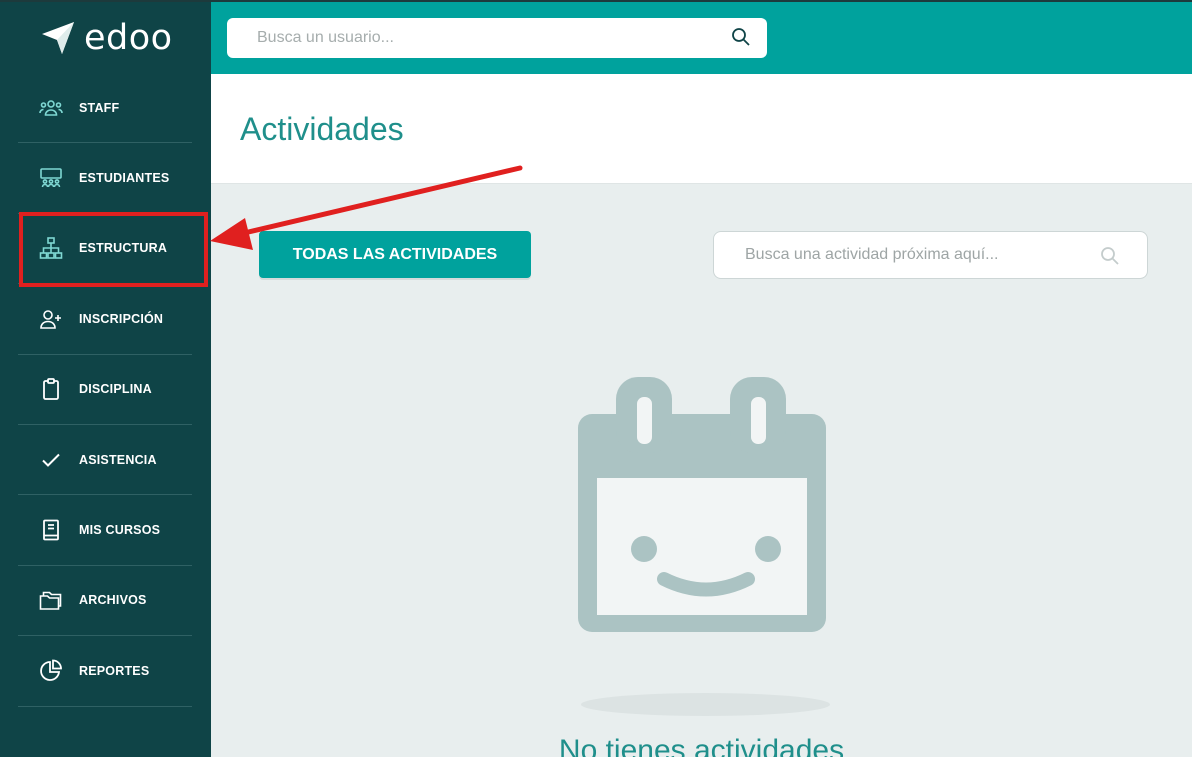 This screenshot has width=1192, height=757. Describe the element at coordinates (51, 600) in the screenshot. I see `folder-icon` at that location.